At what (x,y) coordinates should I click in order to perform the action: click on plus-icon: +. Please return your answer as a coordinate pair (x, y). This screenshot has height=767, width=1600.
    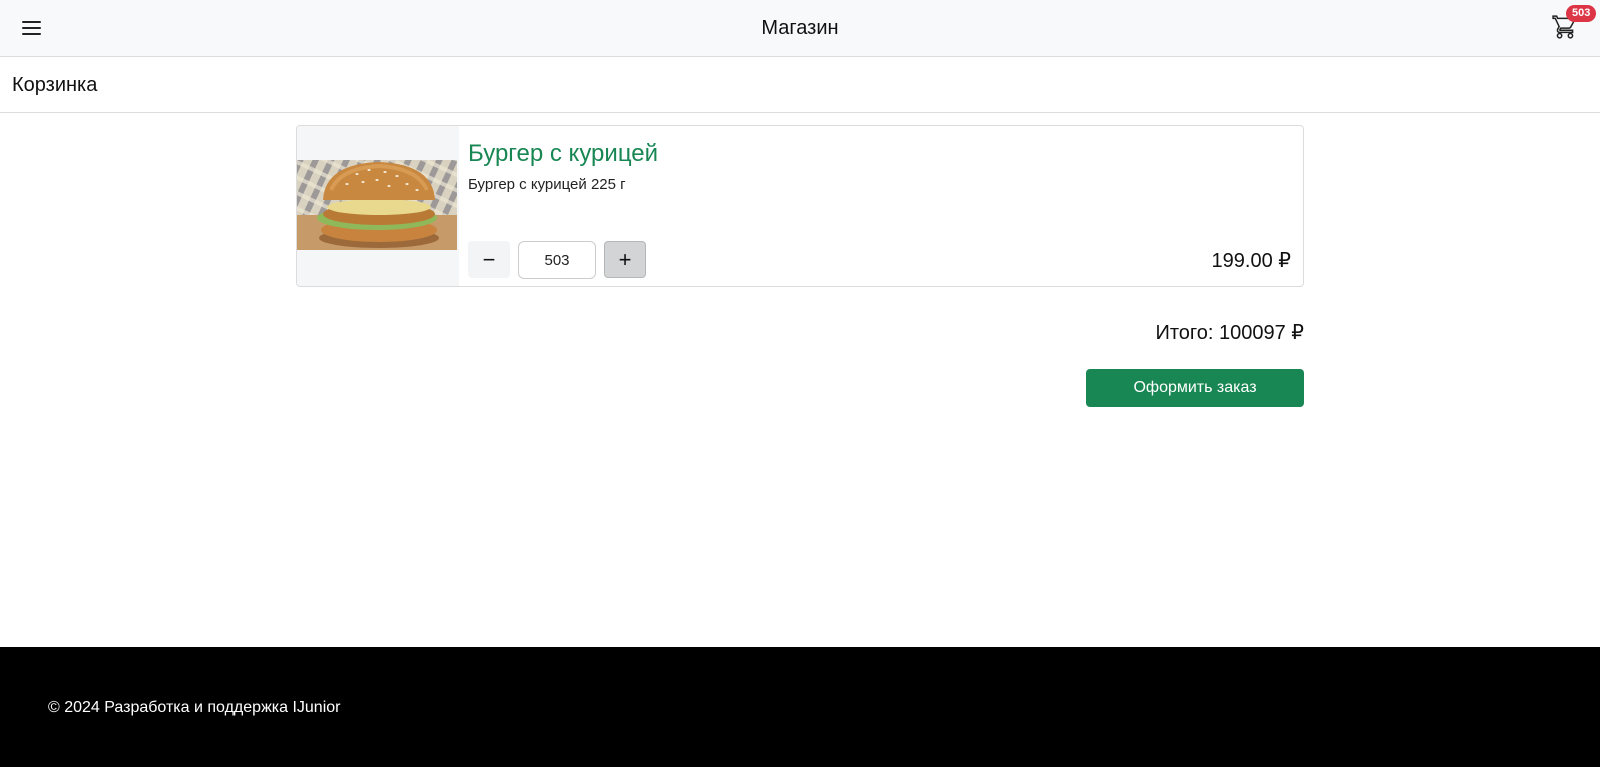
    Looking at the image, I should click on (625, 259).